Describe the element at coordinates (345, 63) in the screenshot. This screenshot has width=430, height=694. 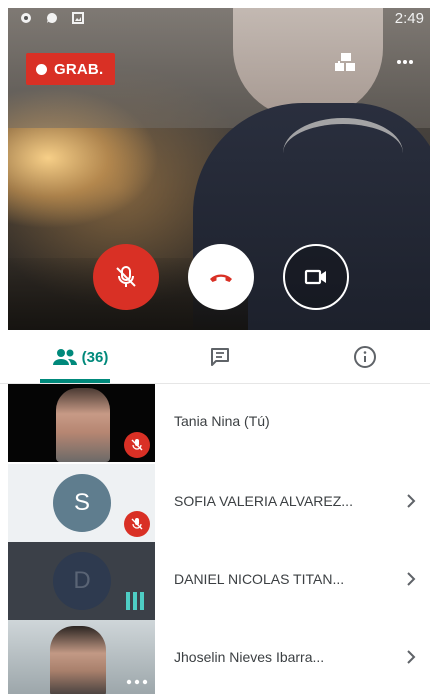
I see `layout-switch-icon` at that location.